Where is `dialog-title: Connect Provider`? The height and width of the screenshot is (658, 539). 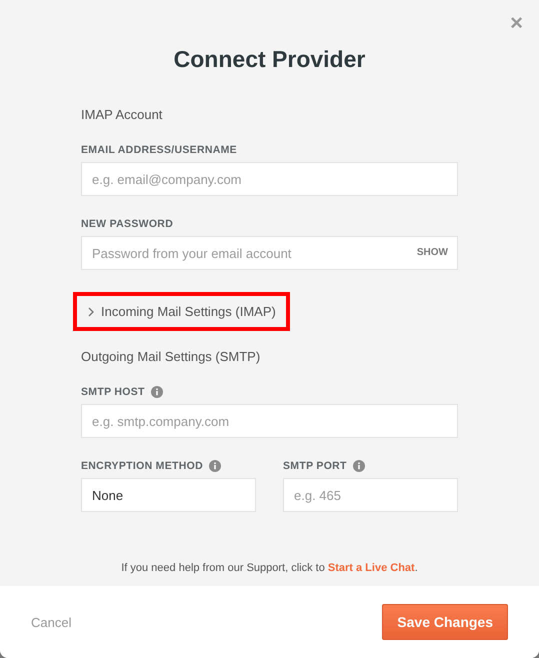
dialog-title: Connect Provider is located at coordinates (269, 59).